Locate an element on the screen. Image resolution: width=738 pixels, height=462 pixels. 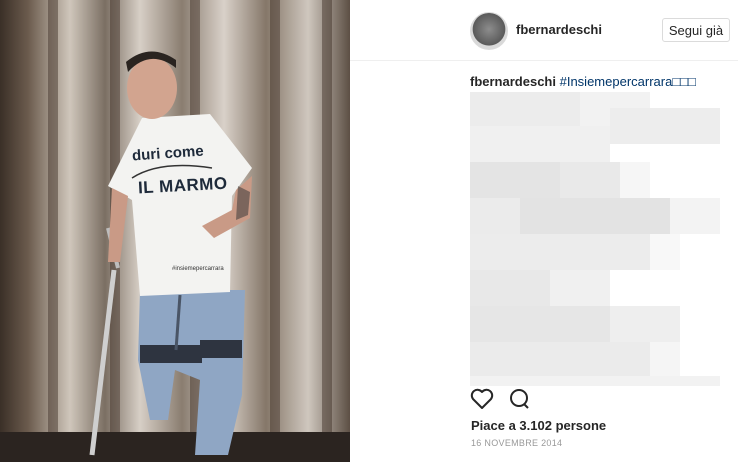
caption-hashtag: #Insiemepercarrara is located at coordinates (616, 81).